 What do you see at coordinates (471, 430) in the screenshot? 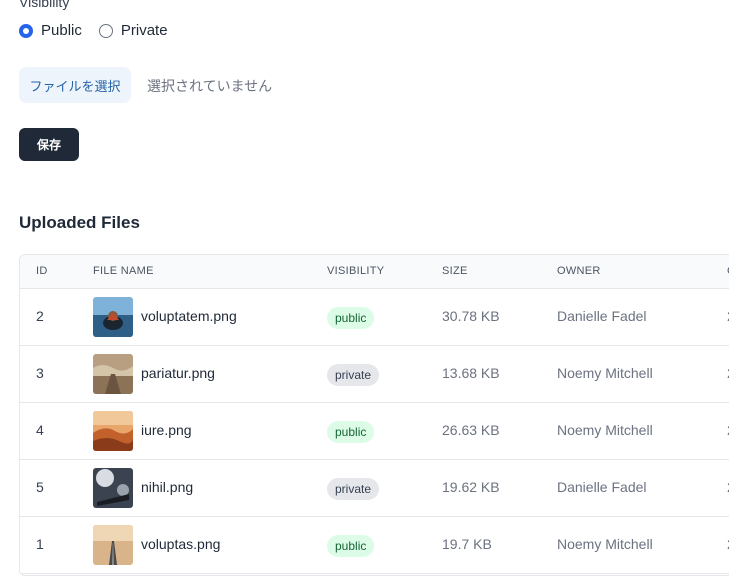
I see `file-size: 26.63 KB` at bounding box center [471, 430].